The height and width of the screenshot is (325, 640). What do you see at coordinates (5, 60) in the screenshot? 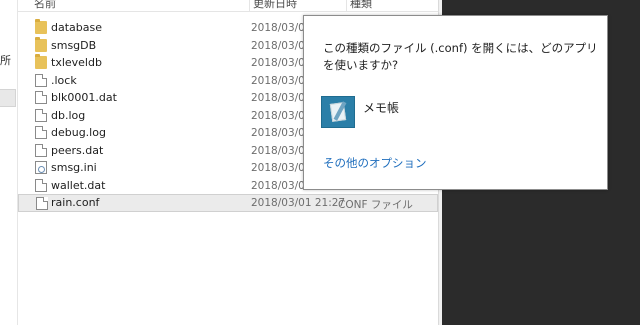
I see `nav-item-fragment: 所` at bounding box center [5, 60].